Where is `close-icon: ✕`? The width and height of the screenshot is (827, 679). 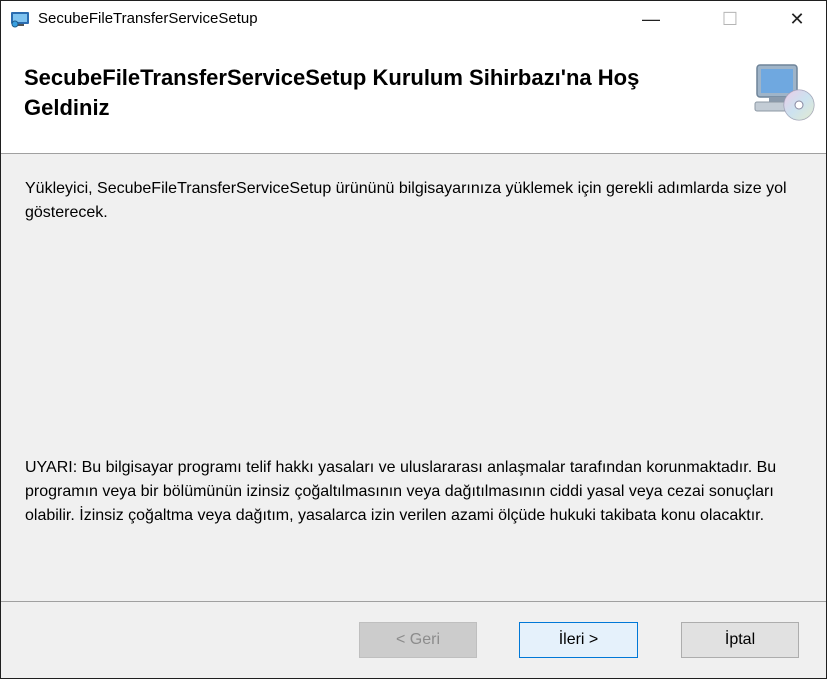 close-icon: ✕ is located at coordinates (797, 18).